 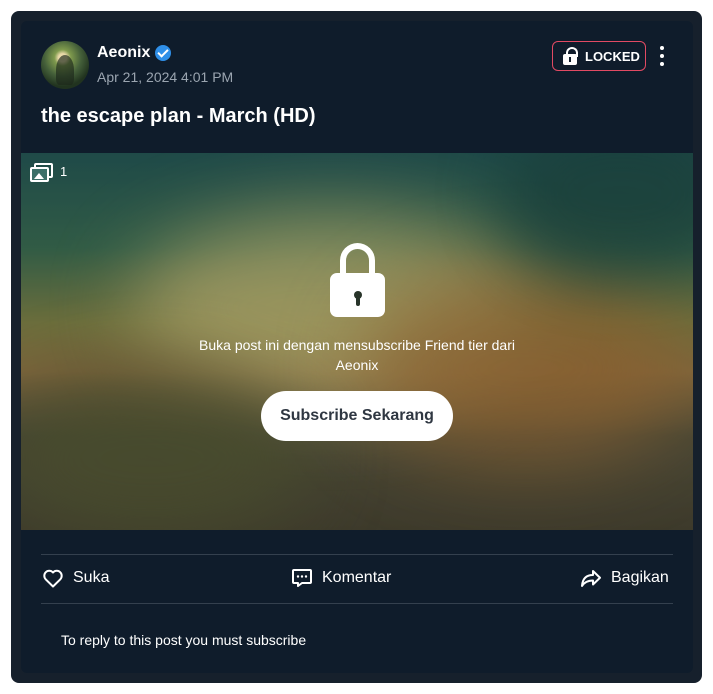 I want to click on author-name-row: Aeonix, so click(x=134, y=53).